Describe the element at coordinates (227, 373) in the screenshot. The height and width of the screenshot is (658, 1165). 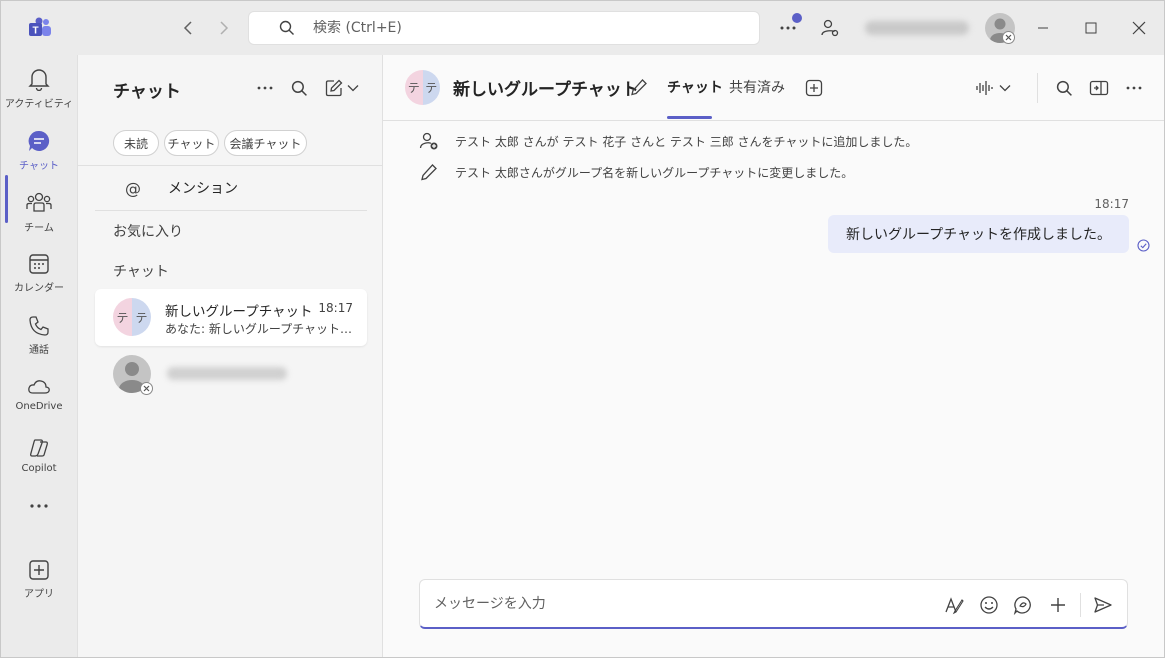
I see `chat-name-blurred` at that location.